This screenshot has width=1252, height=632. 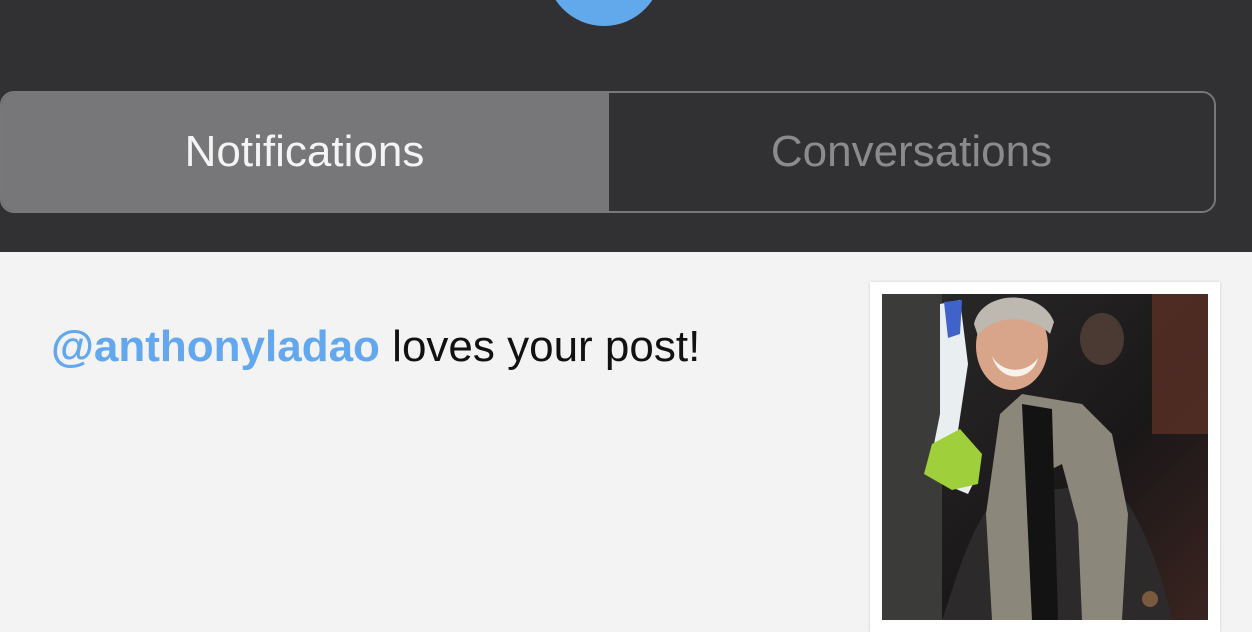 I want to click on notification-text: @anthonyladao loves your post!, so click(x=375, y=347).